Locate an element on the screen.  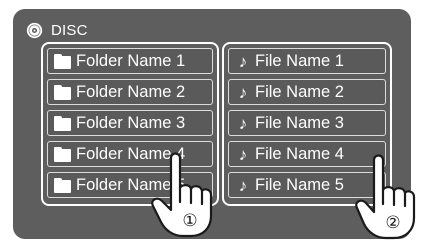
tap-hand-icon: ② is located at coordinates (385, 197).